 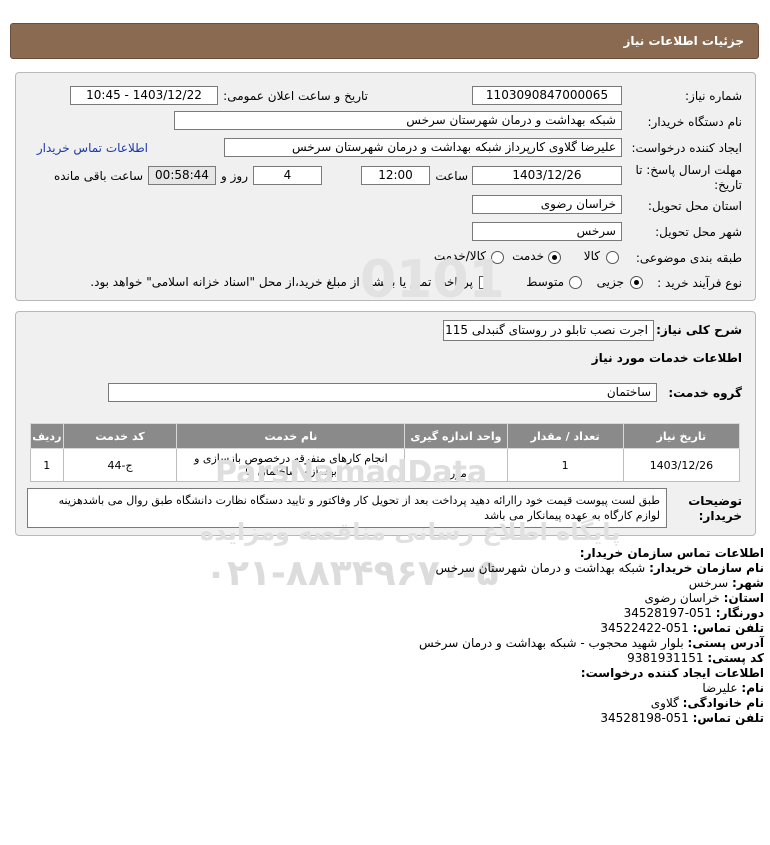 I want to click on cell-service-code: ج-44, so click(x=120, y=465).